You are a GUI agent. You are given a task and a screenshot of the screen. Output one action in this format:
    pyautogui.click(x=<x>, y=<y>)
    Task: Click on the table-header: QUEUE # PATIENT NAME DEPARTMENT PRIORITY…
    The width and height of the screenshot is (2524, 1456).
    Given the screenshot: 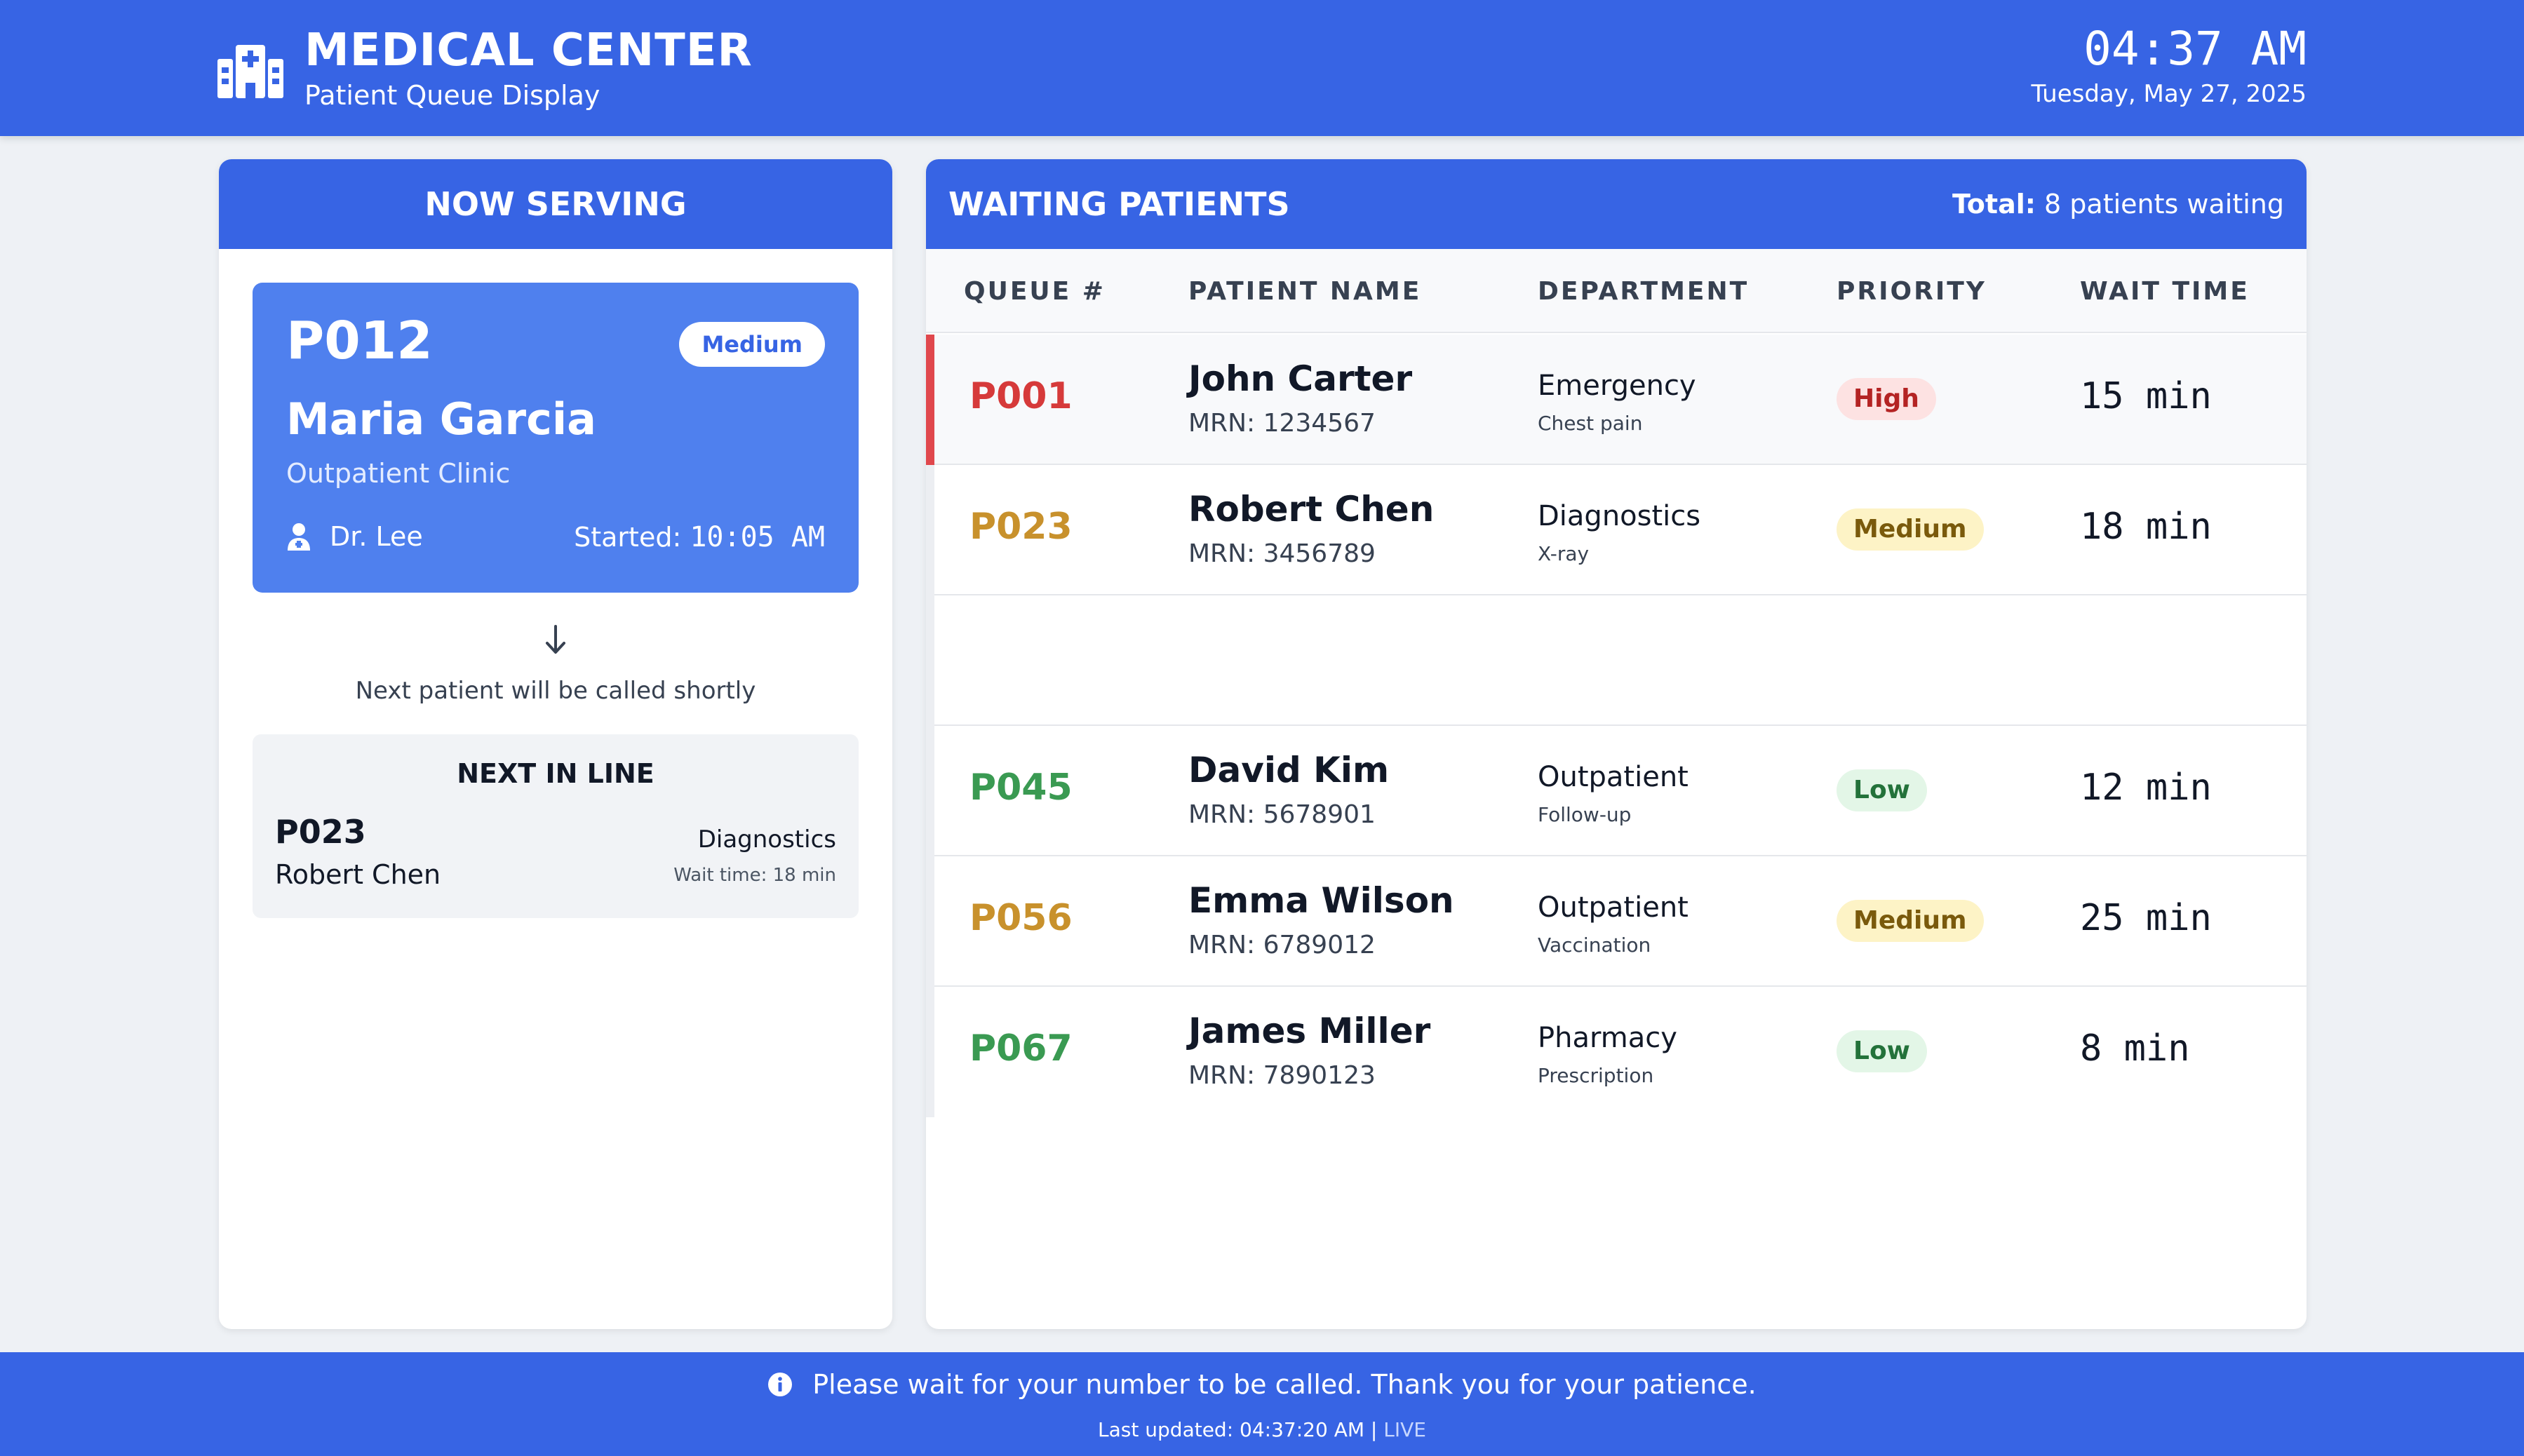 What is the action you would take?
    pyautogui.click(x=1616, y=291)
    